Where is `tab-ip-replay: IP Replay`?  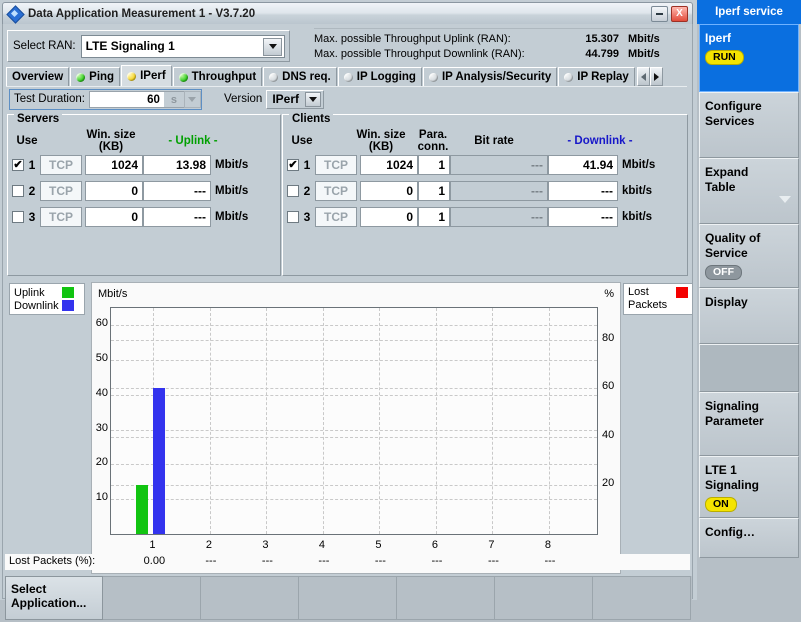 tab-ip-replay: IP Replay is located at coordinates (596, 76).